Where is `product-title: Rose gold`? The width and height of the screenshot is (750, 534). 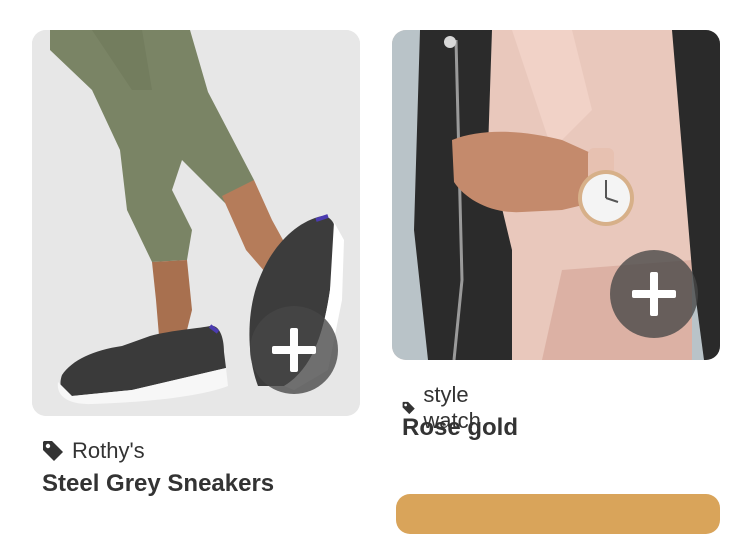 product-title: Rose gold is located at coordinates (460, 428).